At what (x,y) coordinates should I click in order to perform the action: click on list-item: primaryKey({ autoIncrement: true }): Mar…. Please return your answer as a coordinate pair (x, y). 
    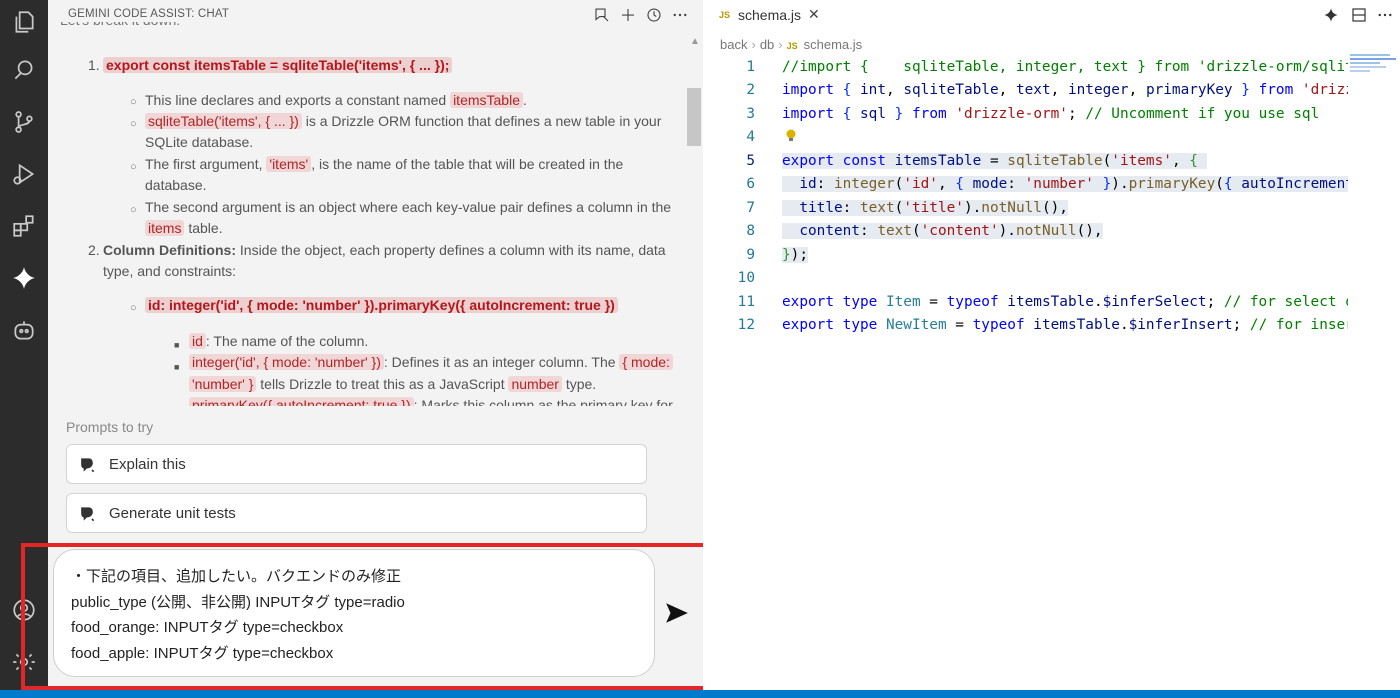
    Looking at the image, I should click on (431, 400).